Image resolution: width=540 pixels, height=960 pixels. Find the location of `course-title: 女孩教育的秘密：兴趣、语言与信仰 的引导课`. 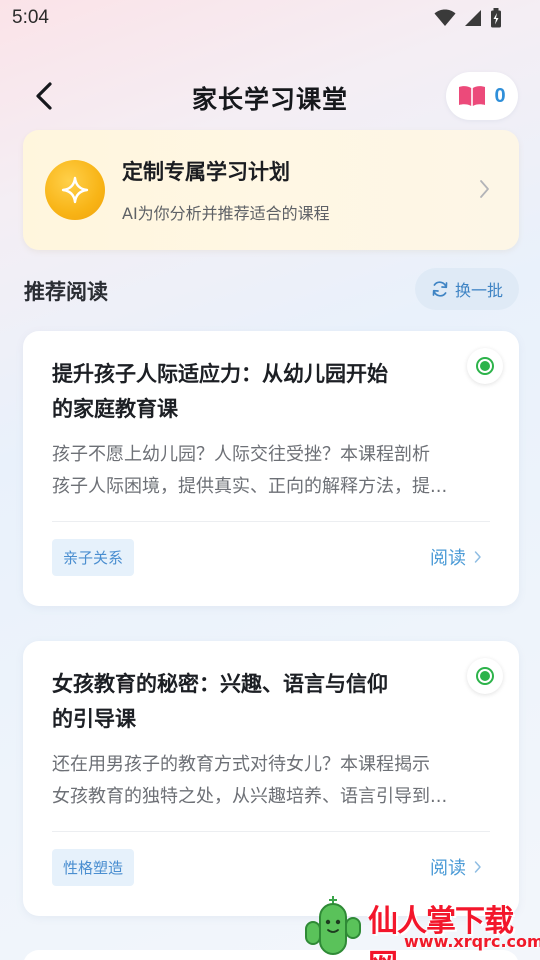

course-title: 女孩教育的秘密：兴趣、语言与信仰 的引导课 is located at coordinates (252, 702).